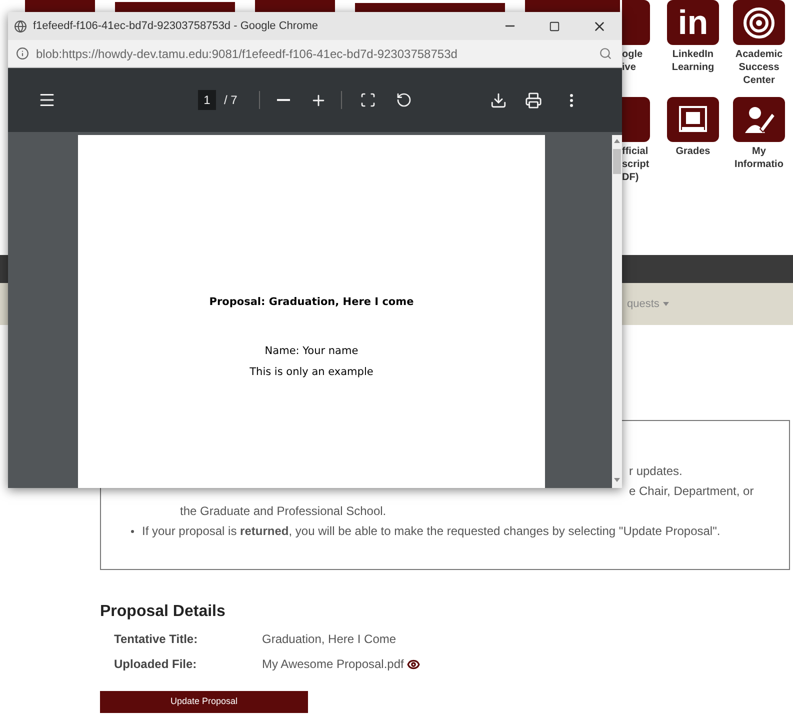 Image resolution: width=793 pixels, height=717 pixels. What do you see at coordinates (693, 61) in the screenshot?
I see `tile-label: LinkedIn Learning` at bounding box center [693, 61].